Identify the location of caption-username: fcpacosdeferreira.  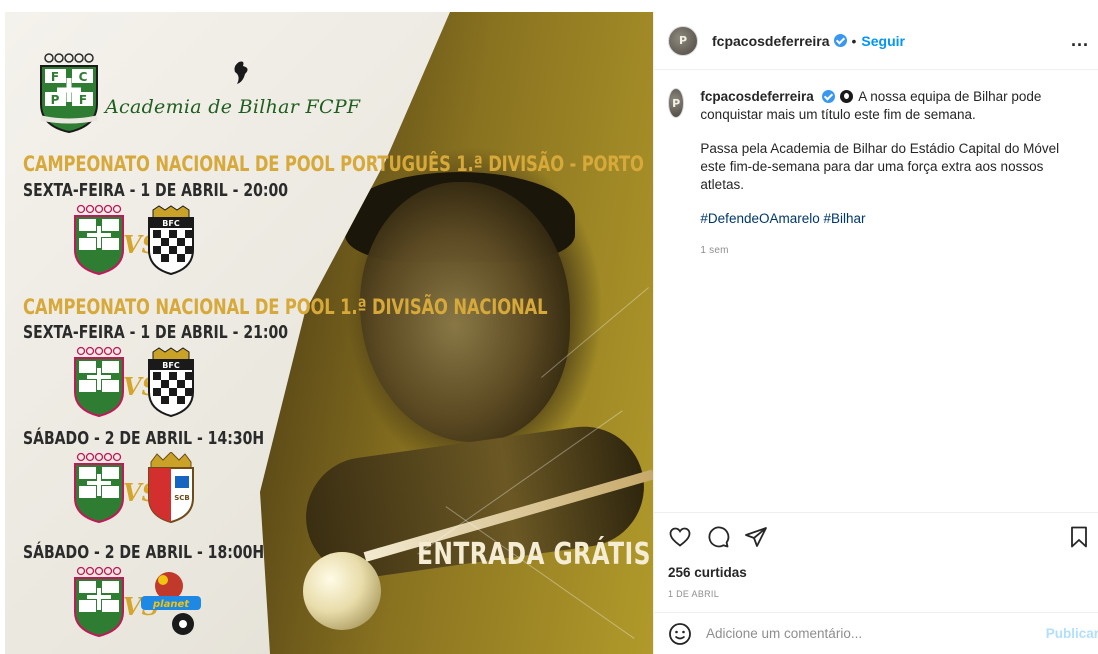
(756, 96).